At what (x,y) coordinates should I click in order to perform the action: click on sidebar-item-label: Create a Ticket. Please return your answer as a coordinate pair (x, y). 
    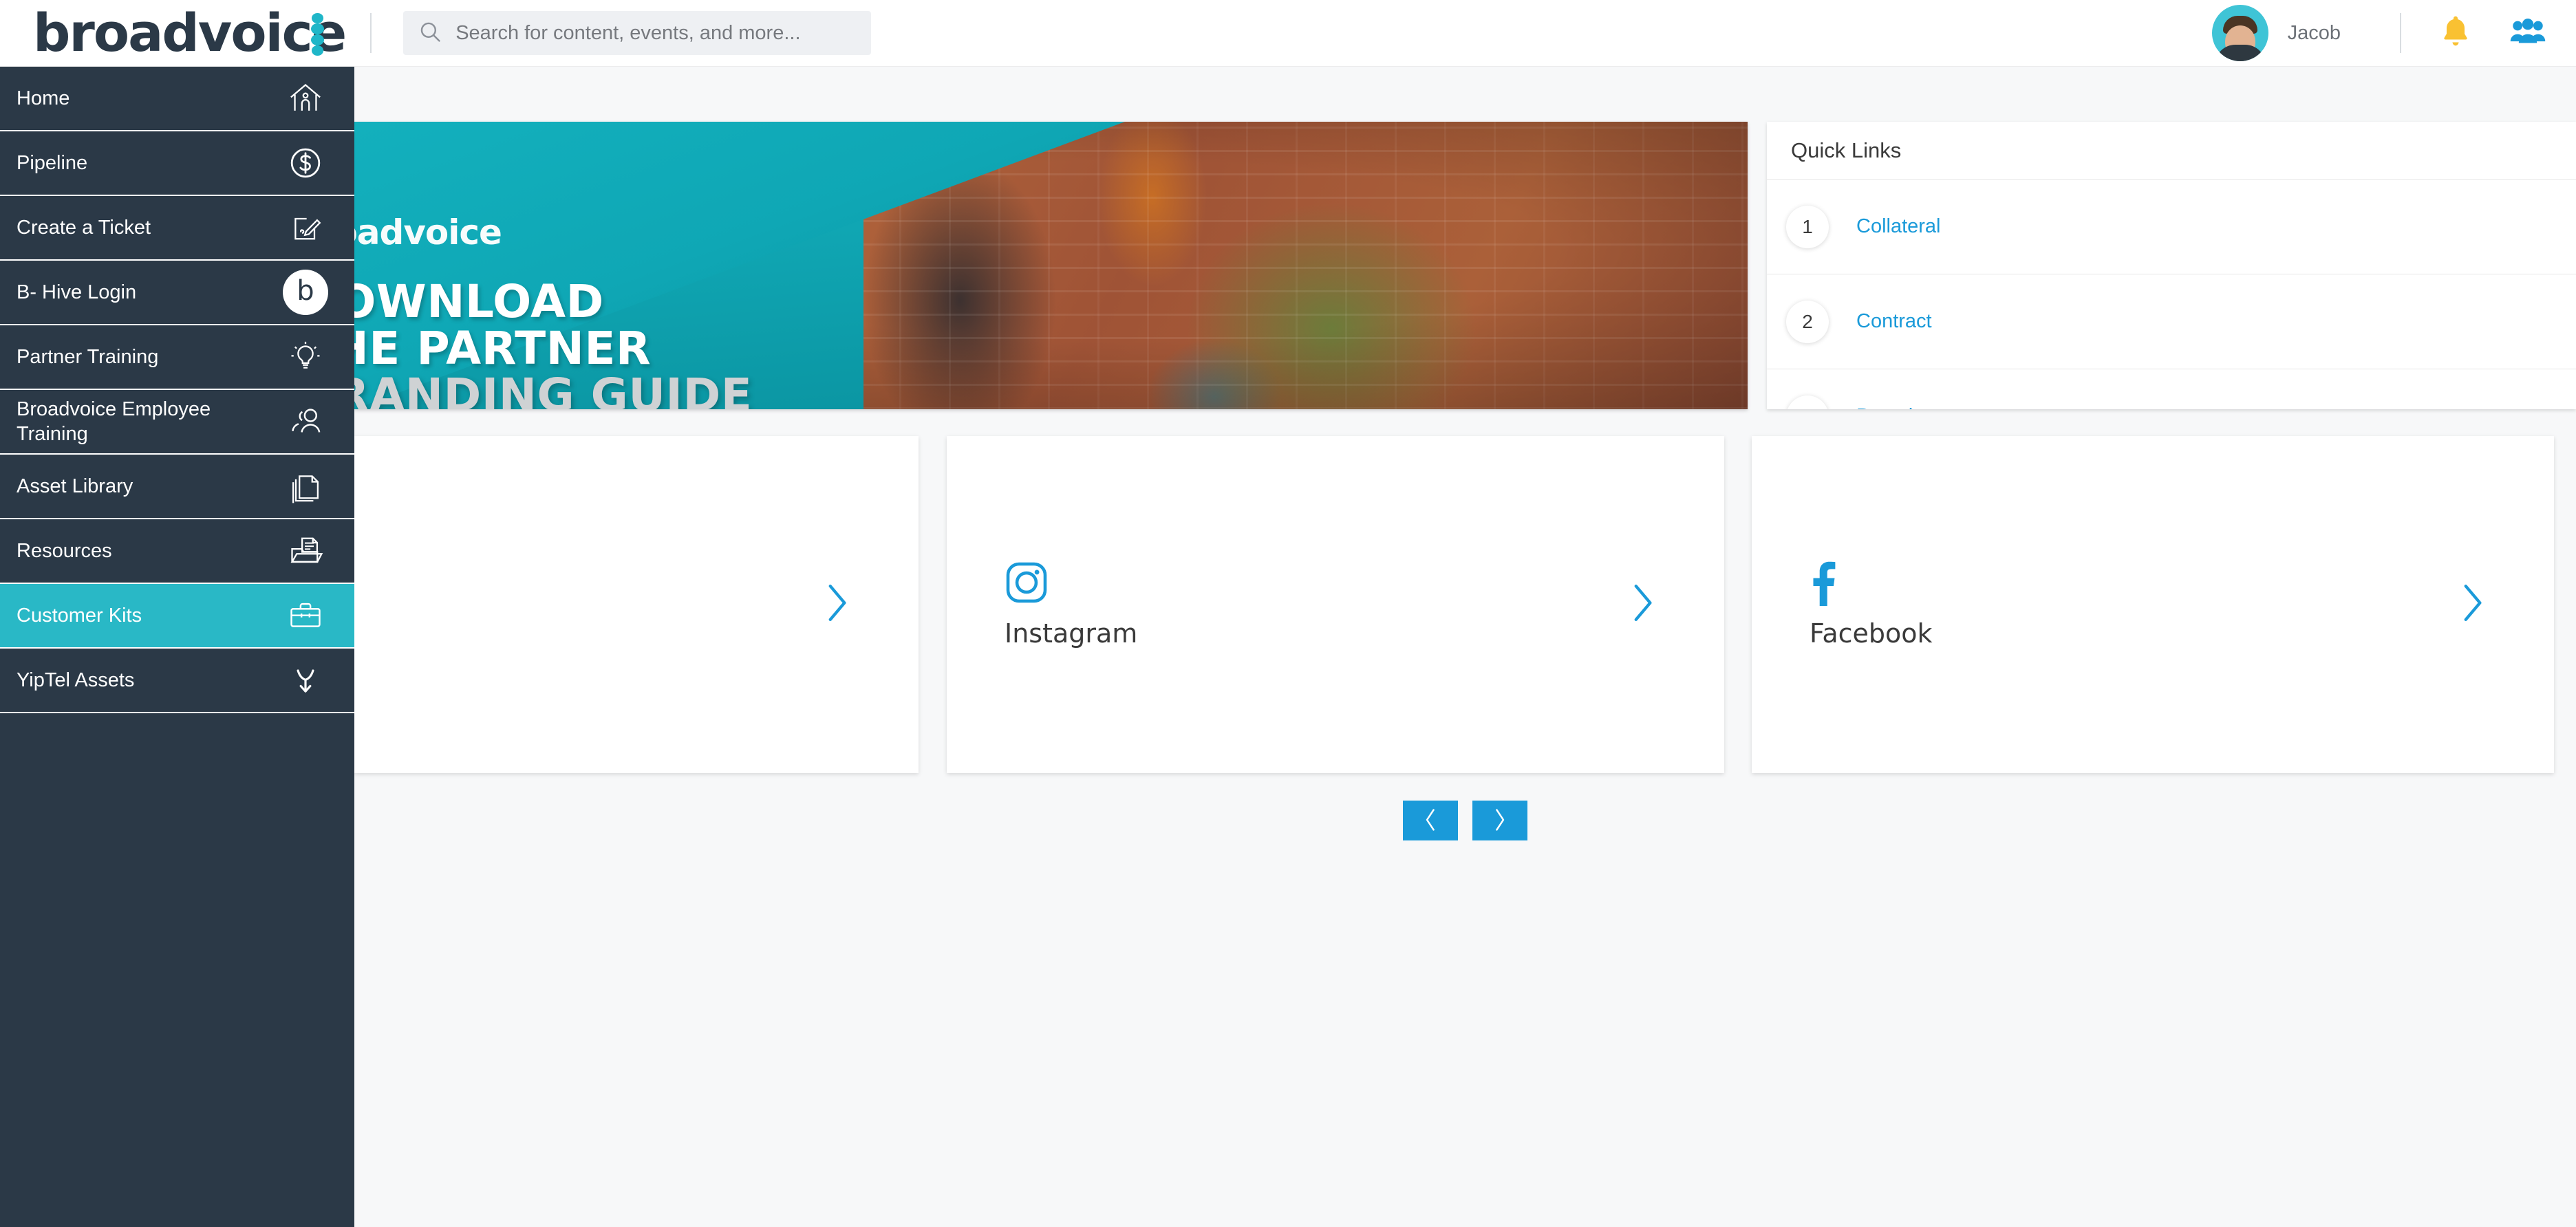
    Looking at the image, I should click on (84, 227).